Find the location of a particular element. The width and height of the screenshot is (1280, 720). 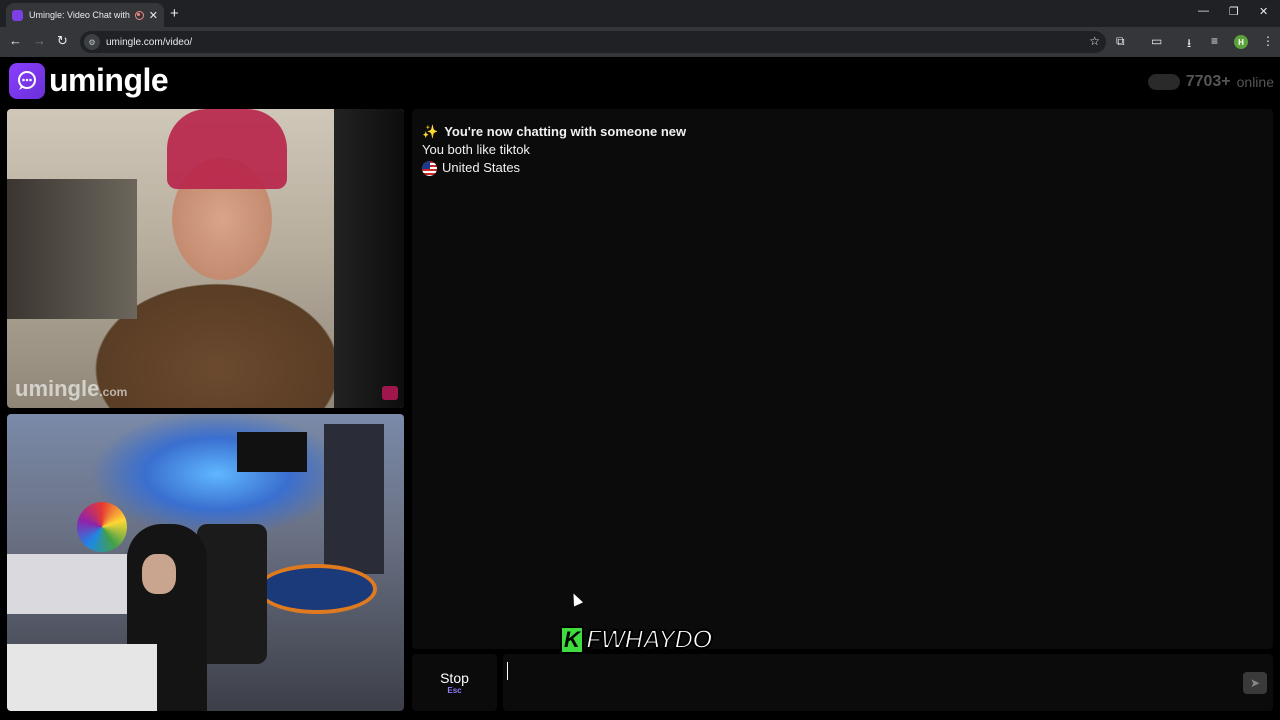

chat-message-text: You both like tiktok is located at coordinates (476, 149).